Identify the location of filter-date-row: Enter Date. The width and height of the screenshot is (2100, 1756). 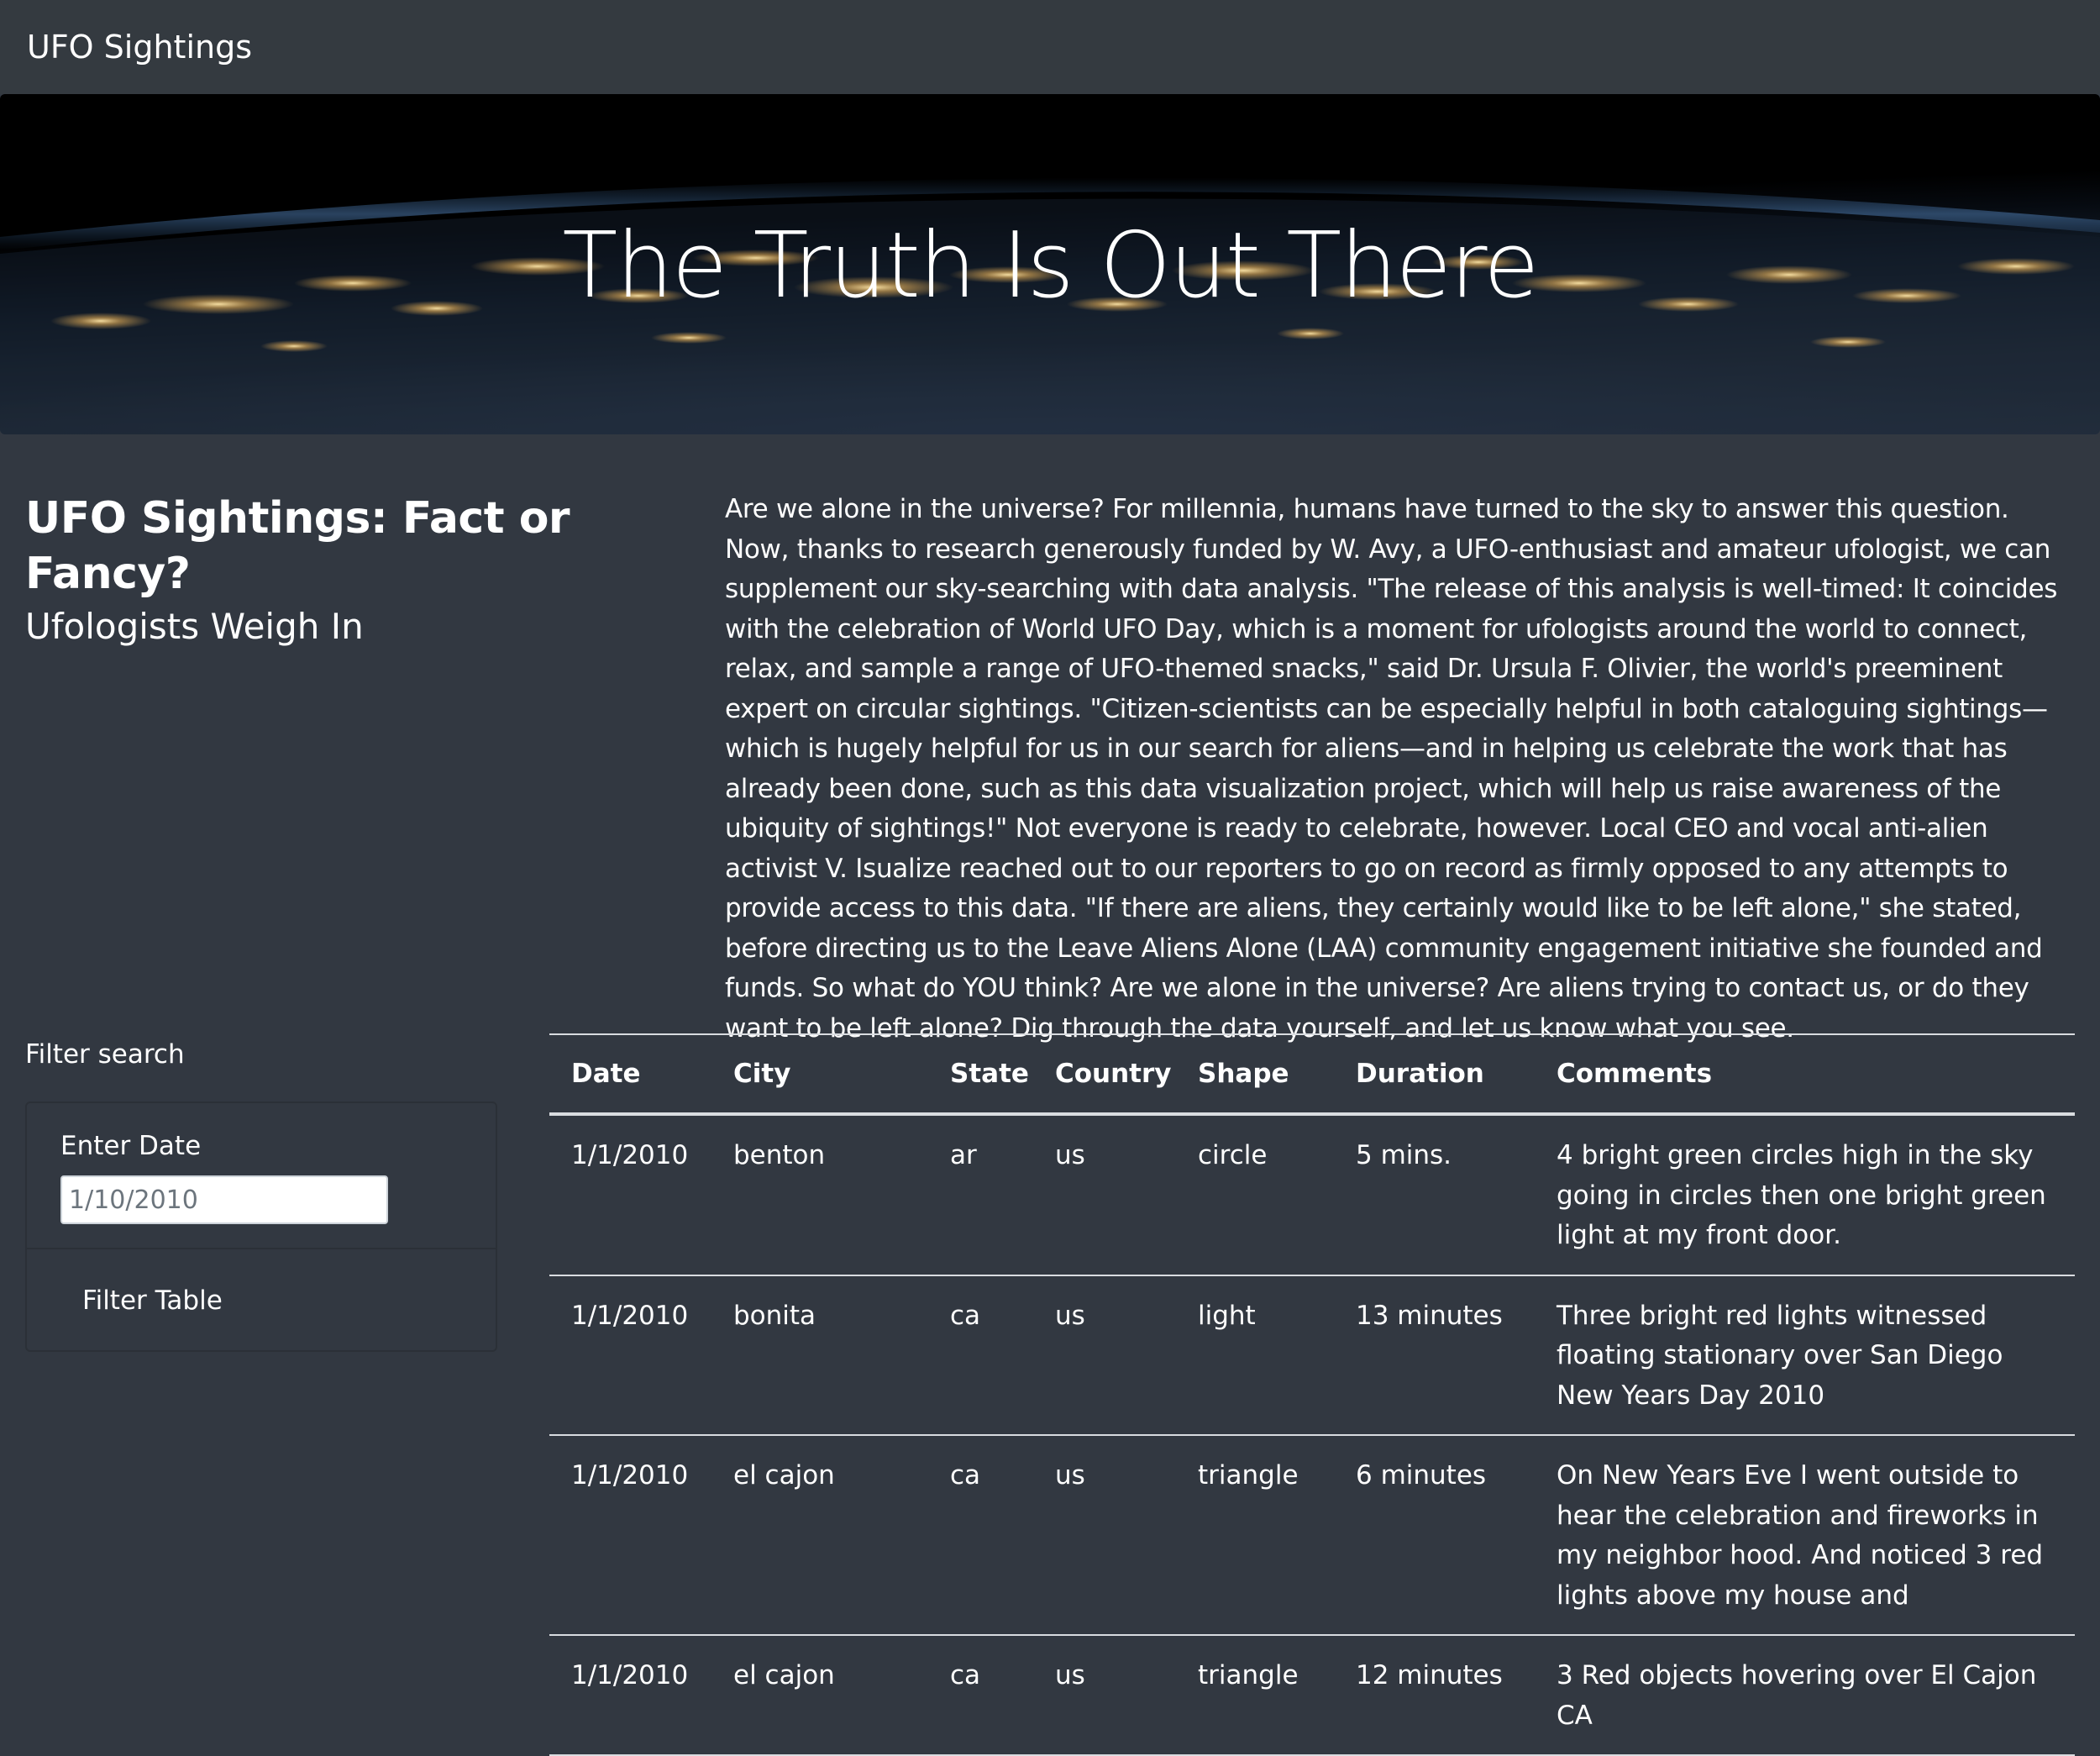
(261, 1176).